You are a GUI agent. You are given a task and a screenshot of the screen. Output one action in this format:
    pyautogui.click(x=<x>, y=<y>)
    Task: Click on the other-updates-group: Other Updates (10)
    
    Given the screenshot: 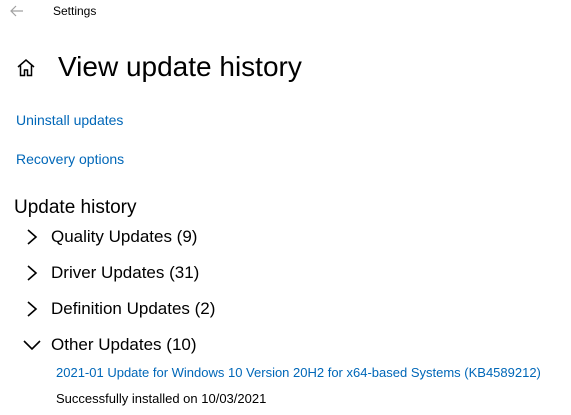 What is the action you would take?
    pyautogui.click(x=108, y=345)
    